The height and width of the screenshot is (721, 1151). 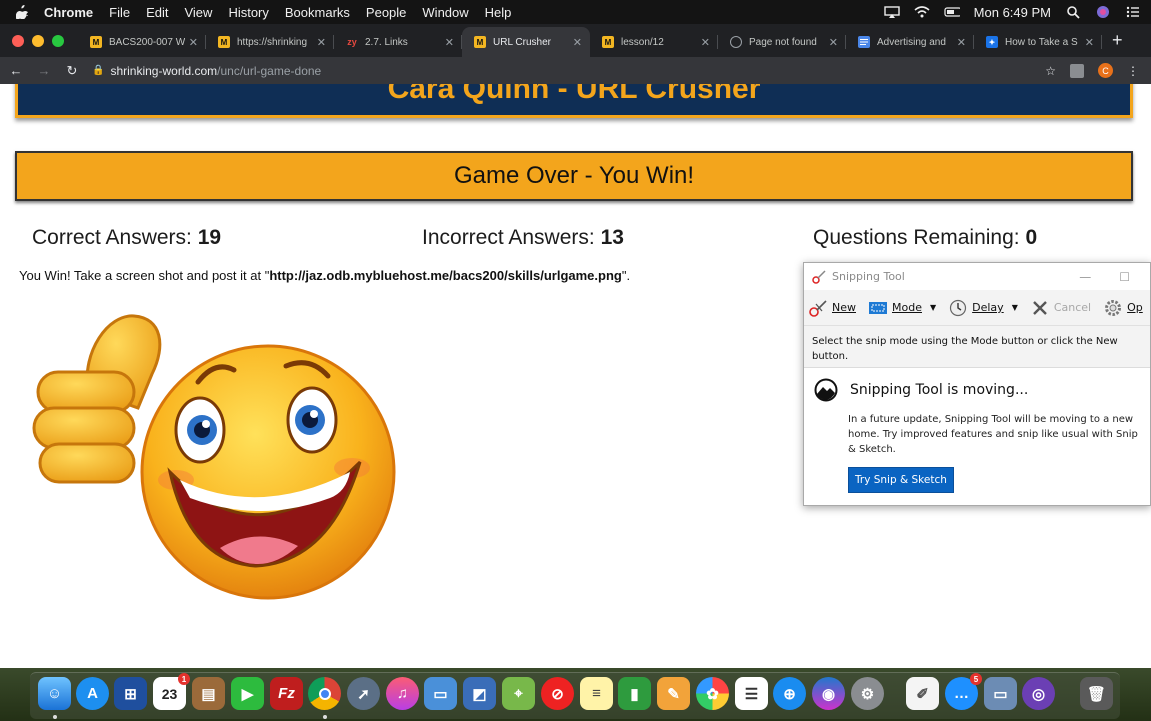 I want to click on url-path: /unc/url-game-done, so click(x=269, y=70).